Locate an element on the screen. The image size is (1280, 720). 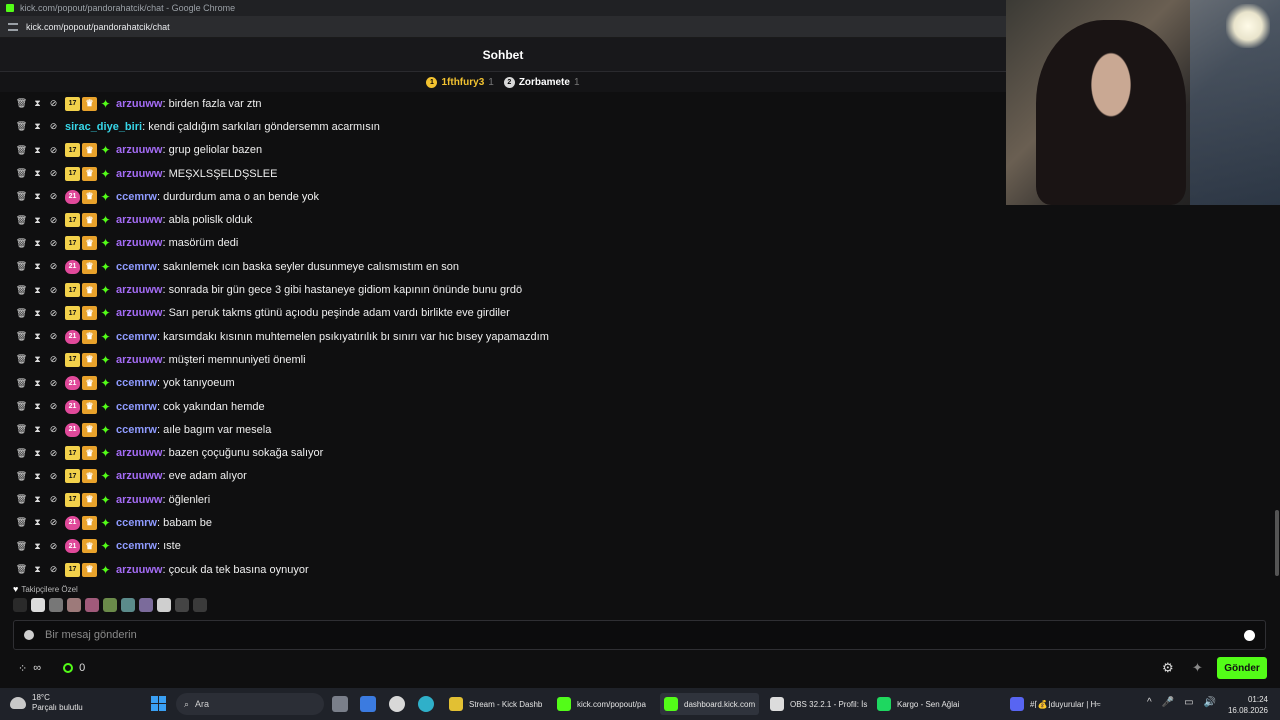
gifter-name: Zorbamete is located at coordinates (544, 82).